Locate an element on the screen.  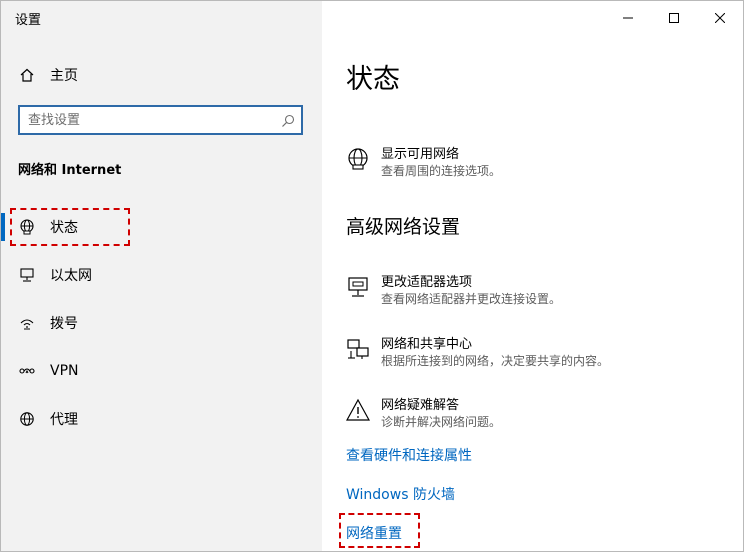
search-box is located at coordinates (160, 120).